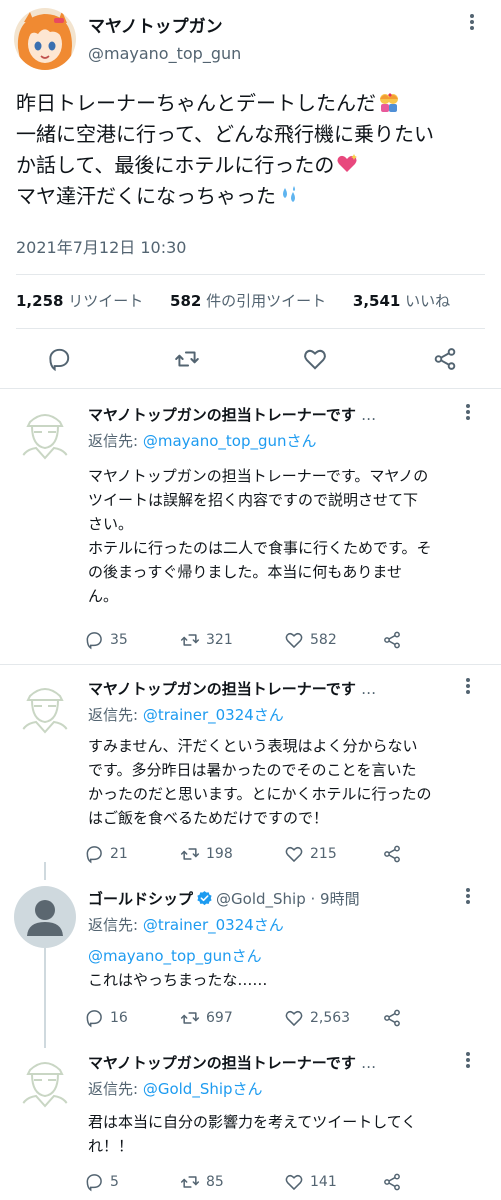  I want to click on avatar-image, so click(45, 39).